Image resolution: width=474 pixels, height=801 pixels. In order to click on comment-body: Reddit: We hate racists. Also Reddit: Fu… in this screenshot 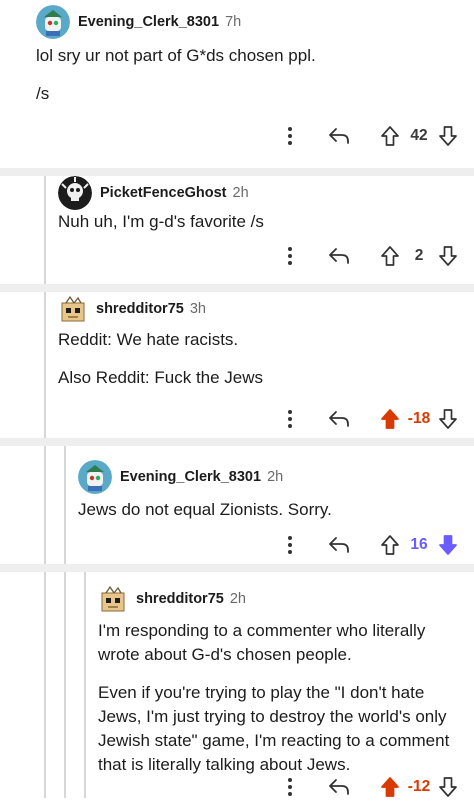, I will do `click(258, 366)`.